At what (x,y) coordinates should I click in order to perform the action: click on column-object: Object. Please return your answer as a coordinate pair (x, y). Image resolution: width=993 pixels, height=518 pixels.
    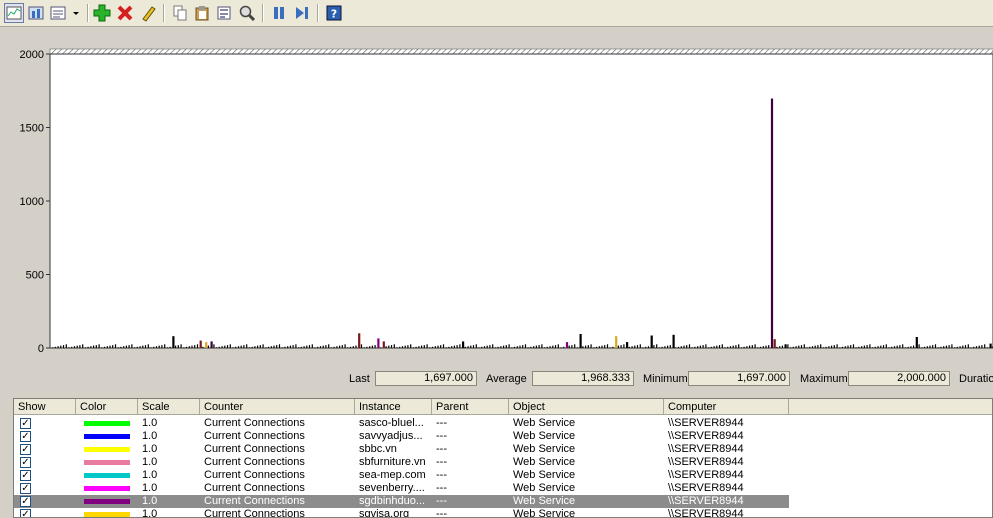
    Looking at the image, I should click on (586, 407).